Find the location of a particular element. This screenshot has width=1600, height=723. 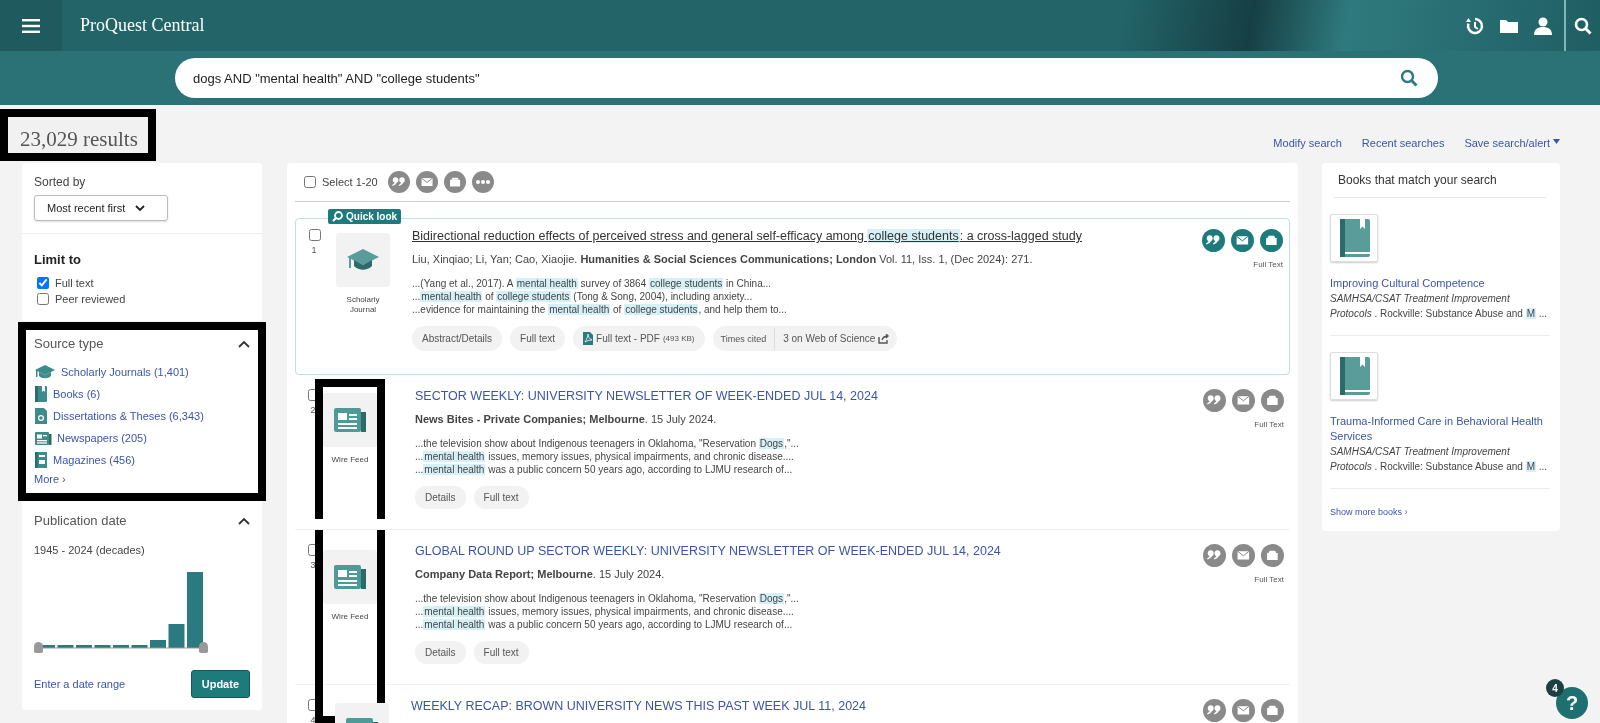

history-icon is located at coordinates (1475, 25).